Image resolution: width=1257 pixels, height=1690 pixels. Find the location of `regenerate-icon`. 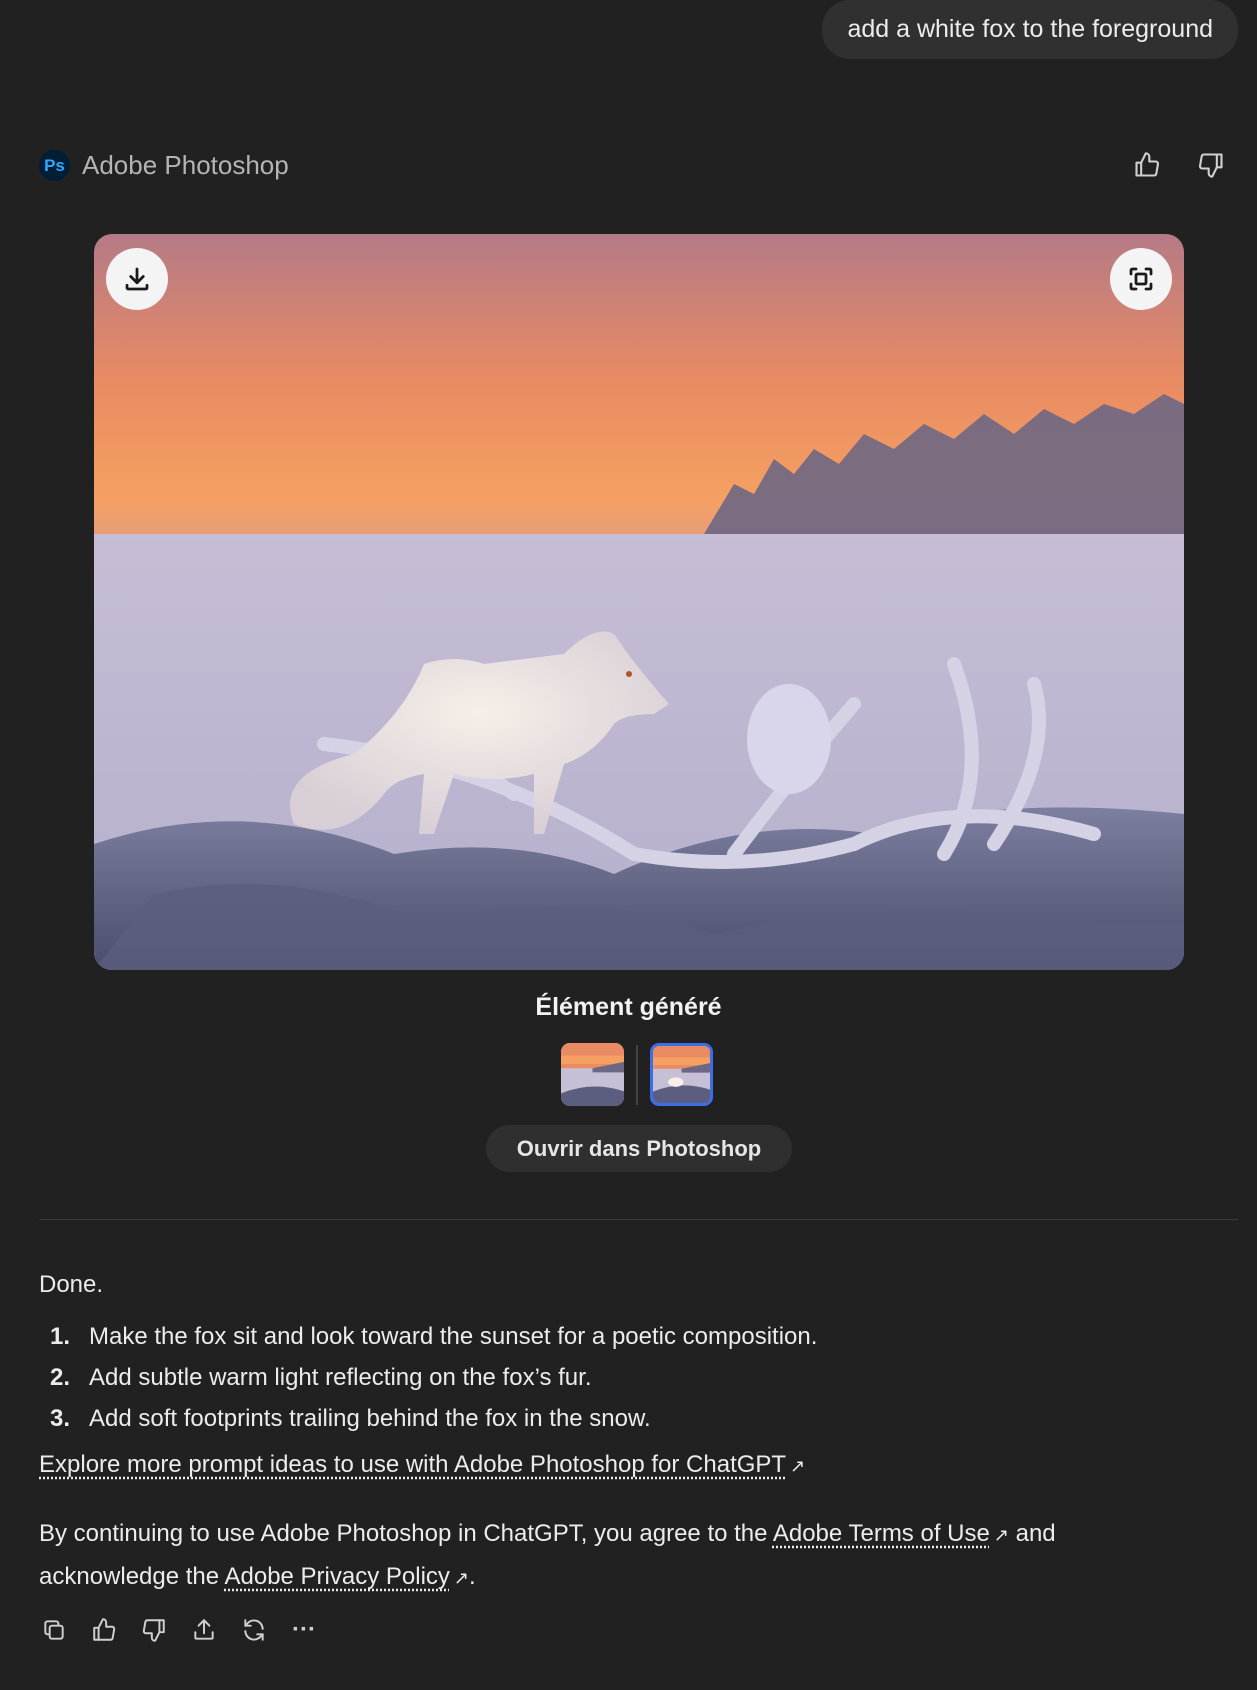

regenerate-icon is located at coordinates (254, 1630).